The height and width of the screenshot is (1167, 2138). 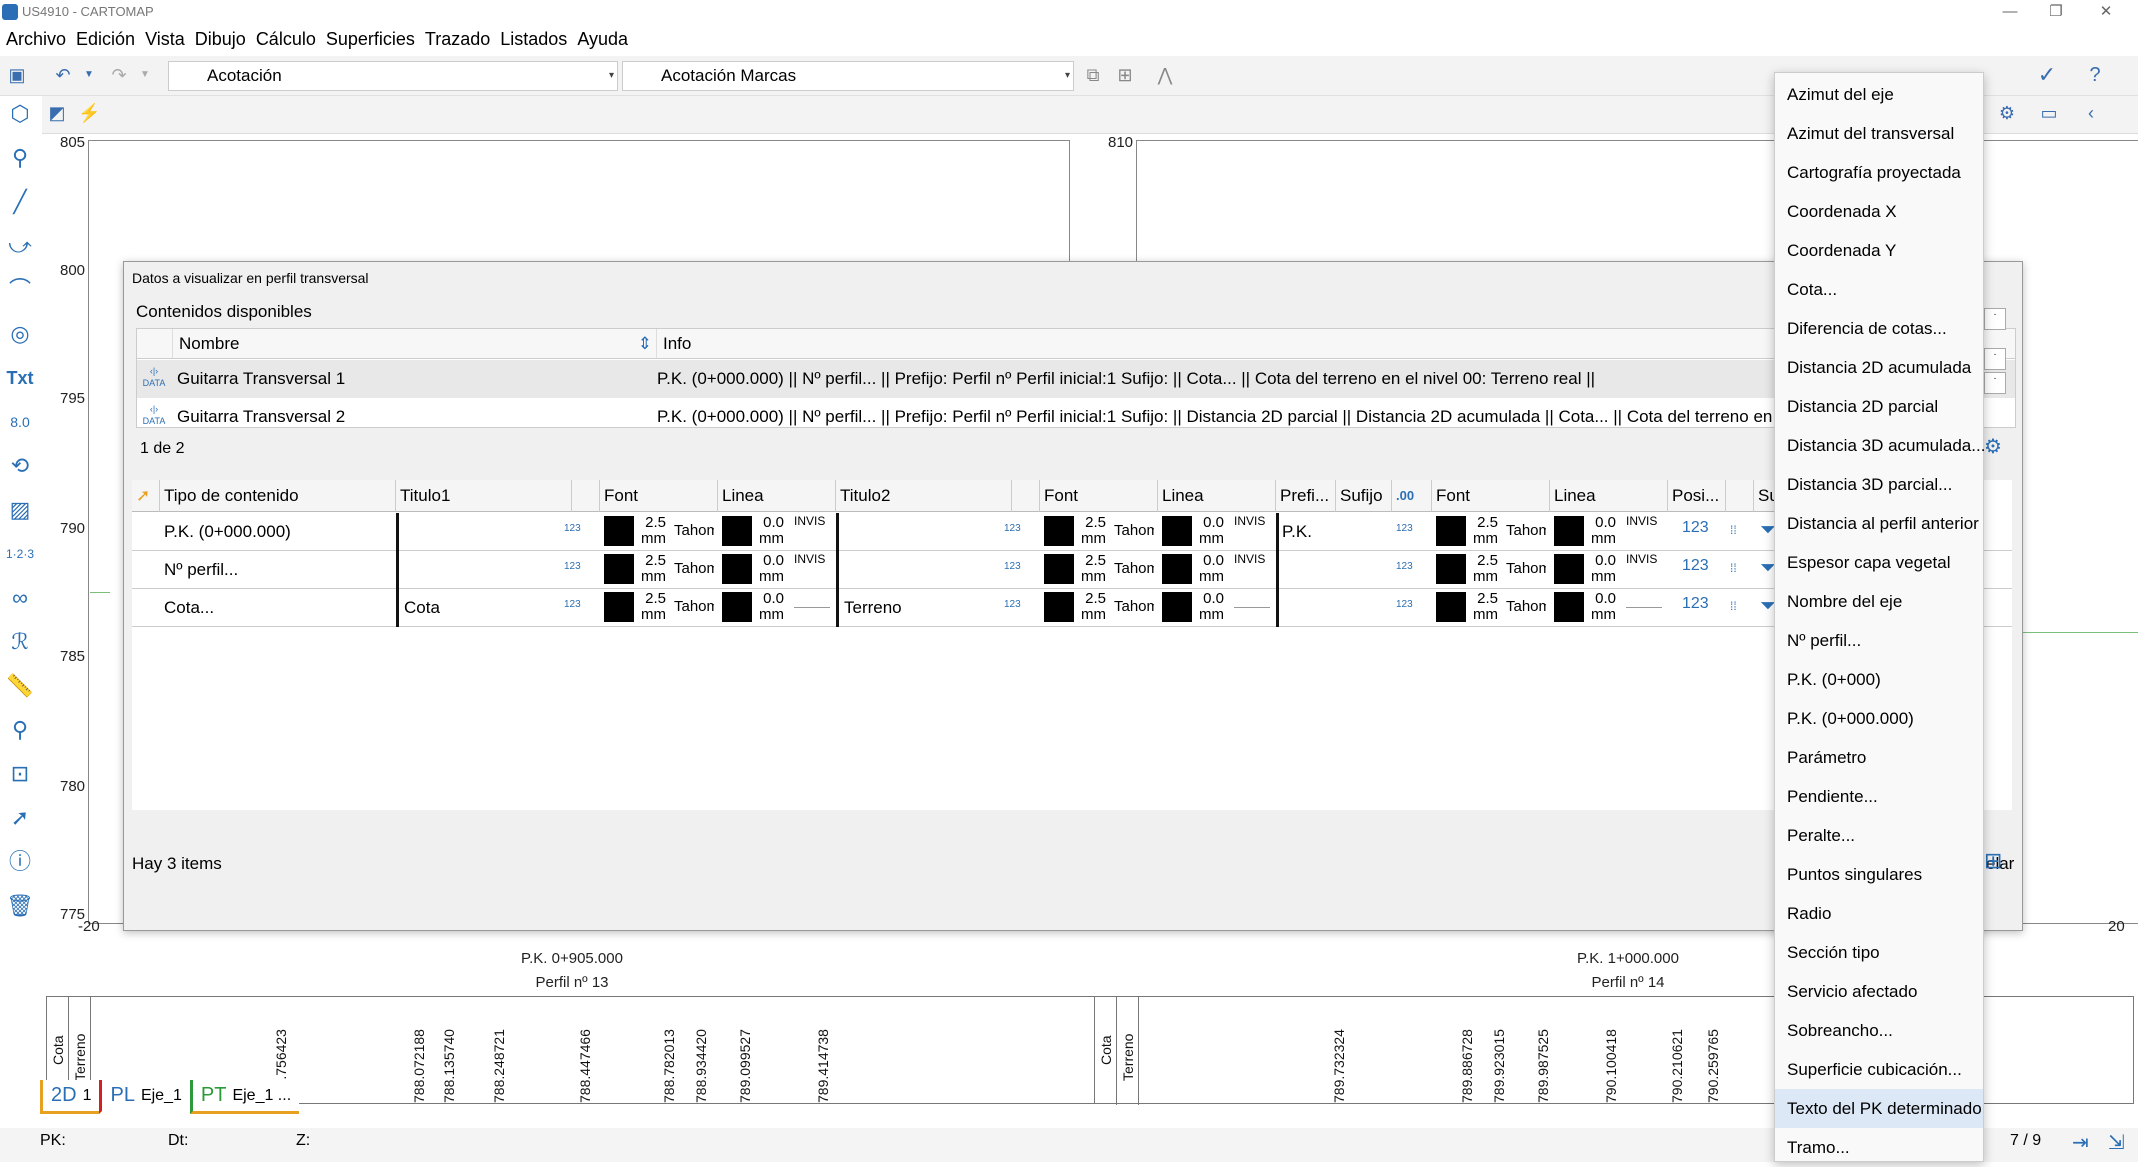 What do you see at coordinates (611, 76) in the screenshot?
I see `chevron-down-icon: ▾` at bounding box center [611, 76].